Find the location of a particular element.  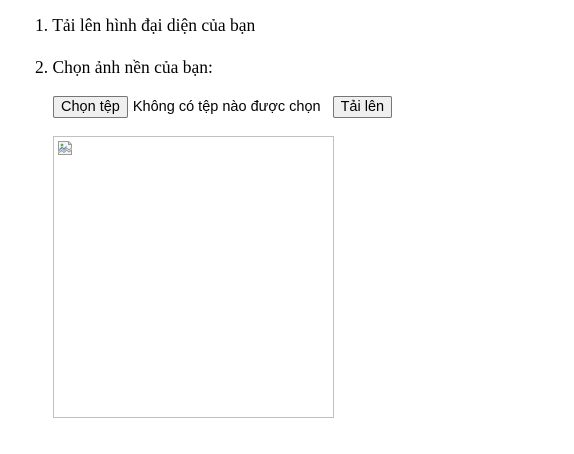

step-1-number: 1. is located at coordinates (42, 25).